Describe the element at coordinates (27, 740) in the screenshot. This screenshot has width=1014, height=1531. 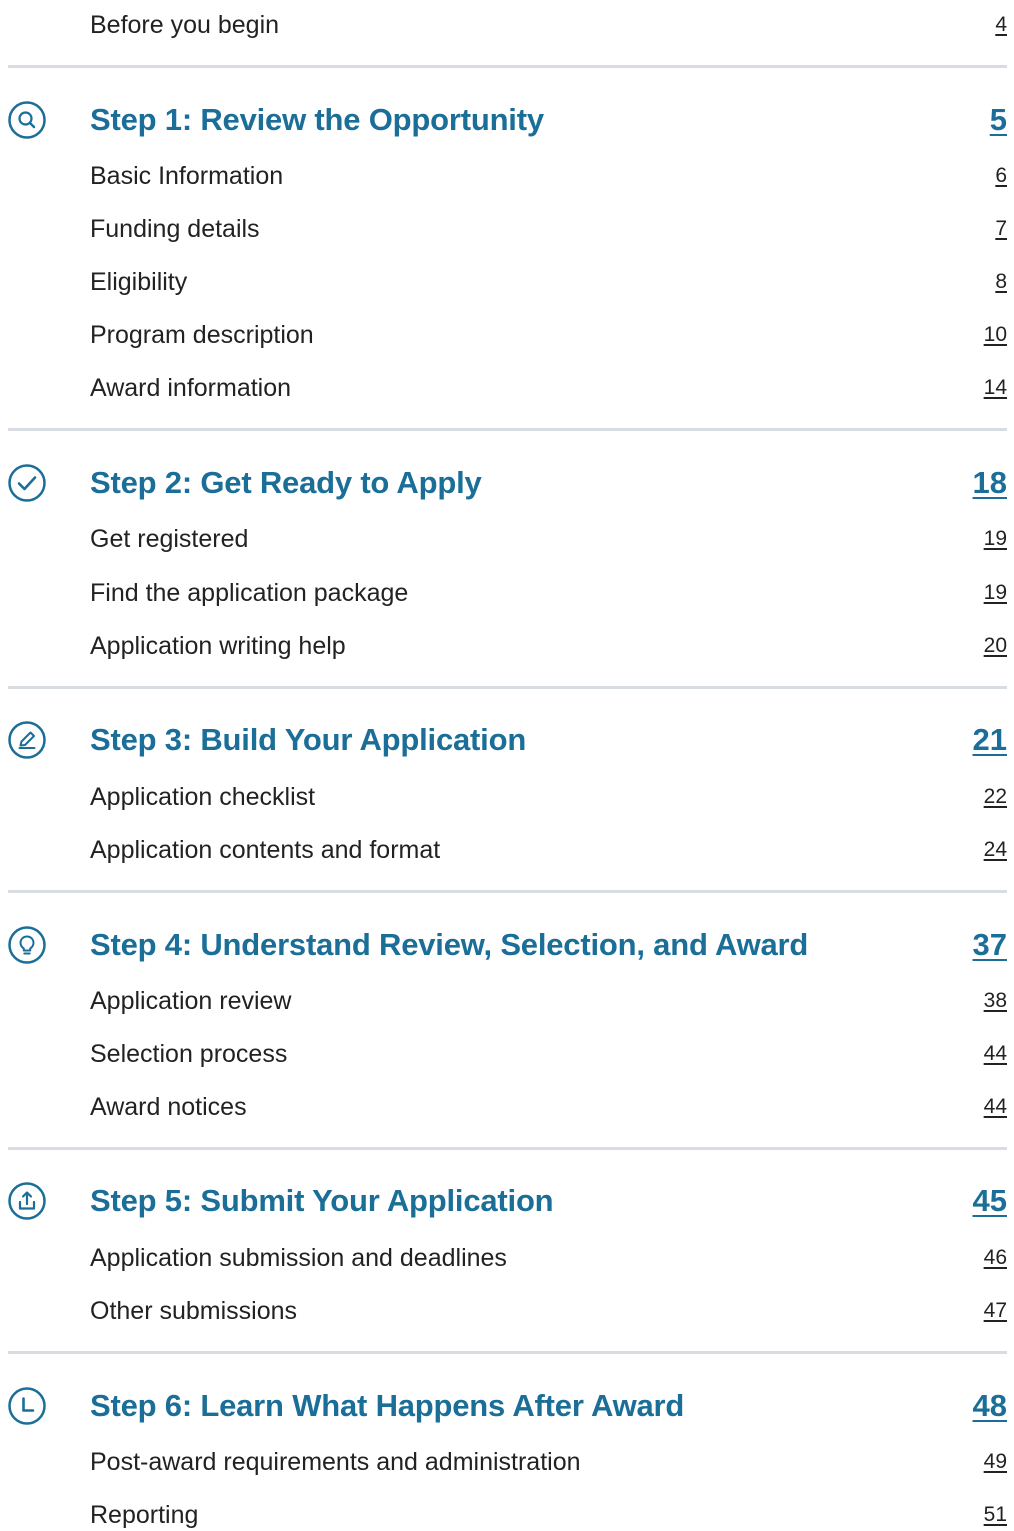
I see `pencil-icon` at that location.